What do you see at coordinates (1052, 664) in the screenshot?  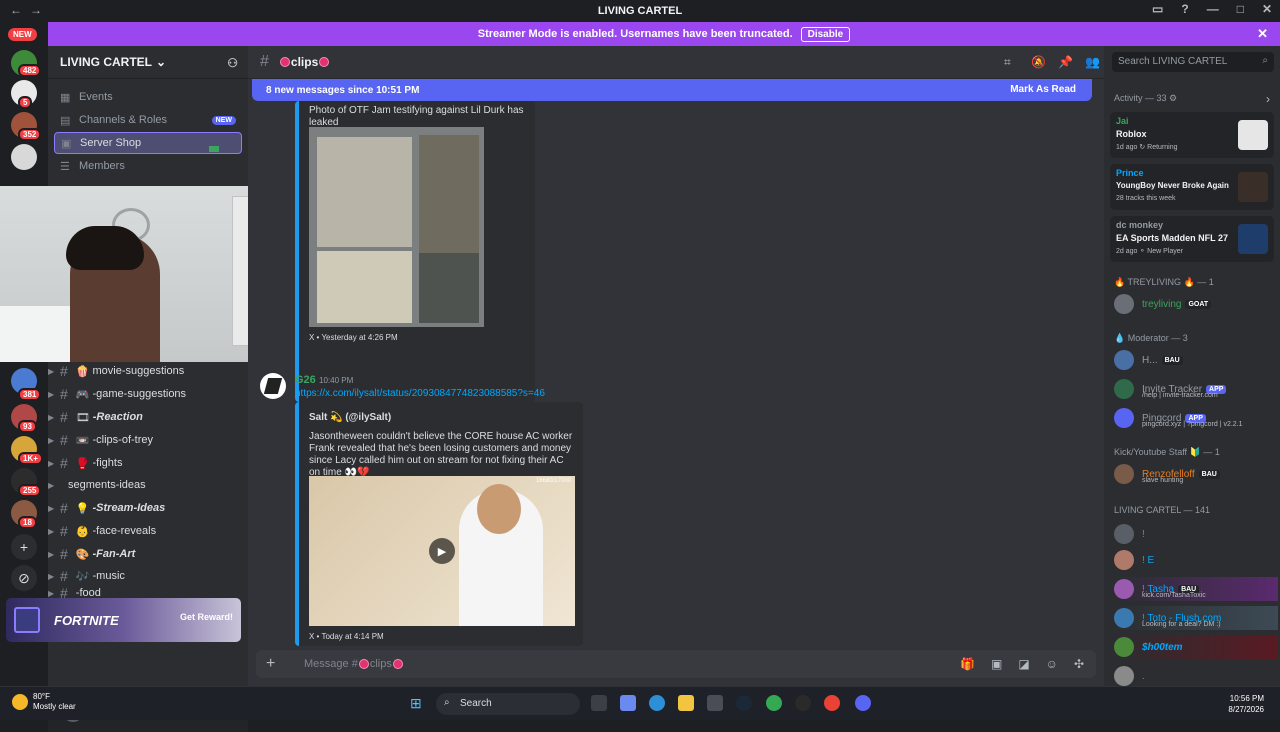 I see `emoji-icon: ☺` at bounding box center [1052, 664].